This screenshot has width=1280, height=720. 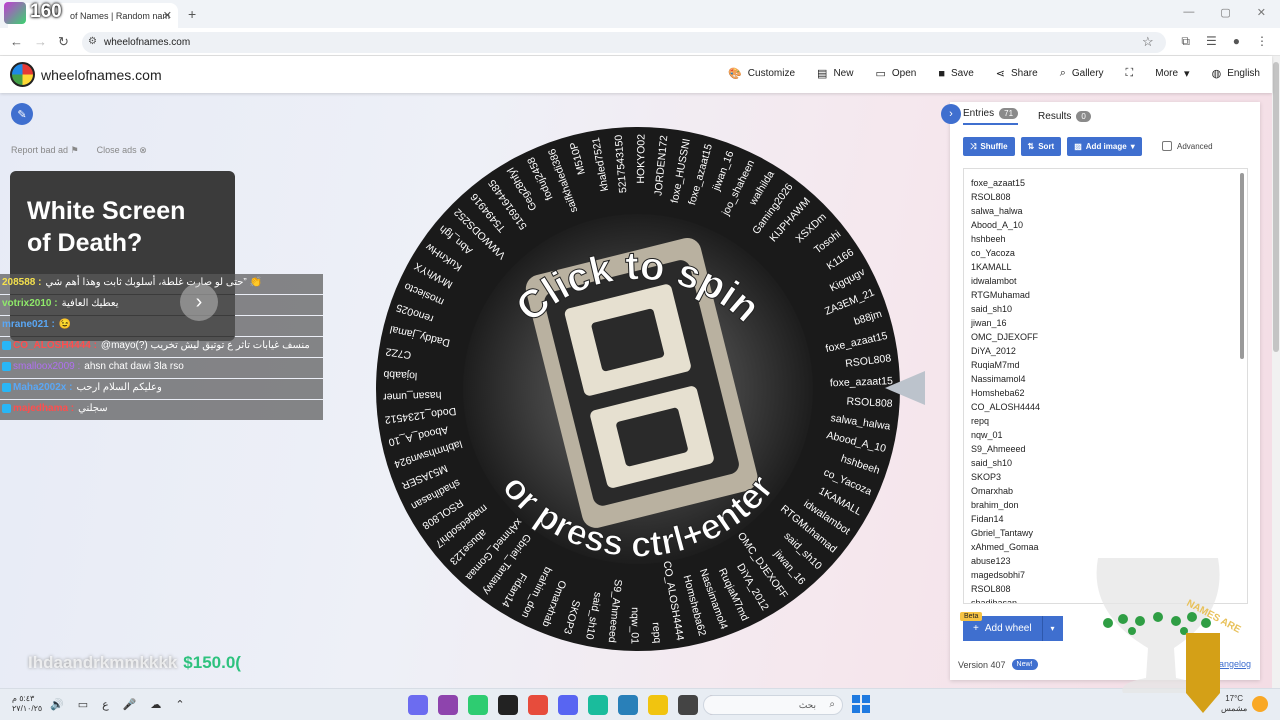 I want to click on menu-new: ▤ New, so click(x=835, y=73).